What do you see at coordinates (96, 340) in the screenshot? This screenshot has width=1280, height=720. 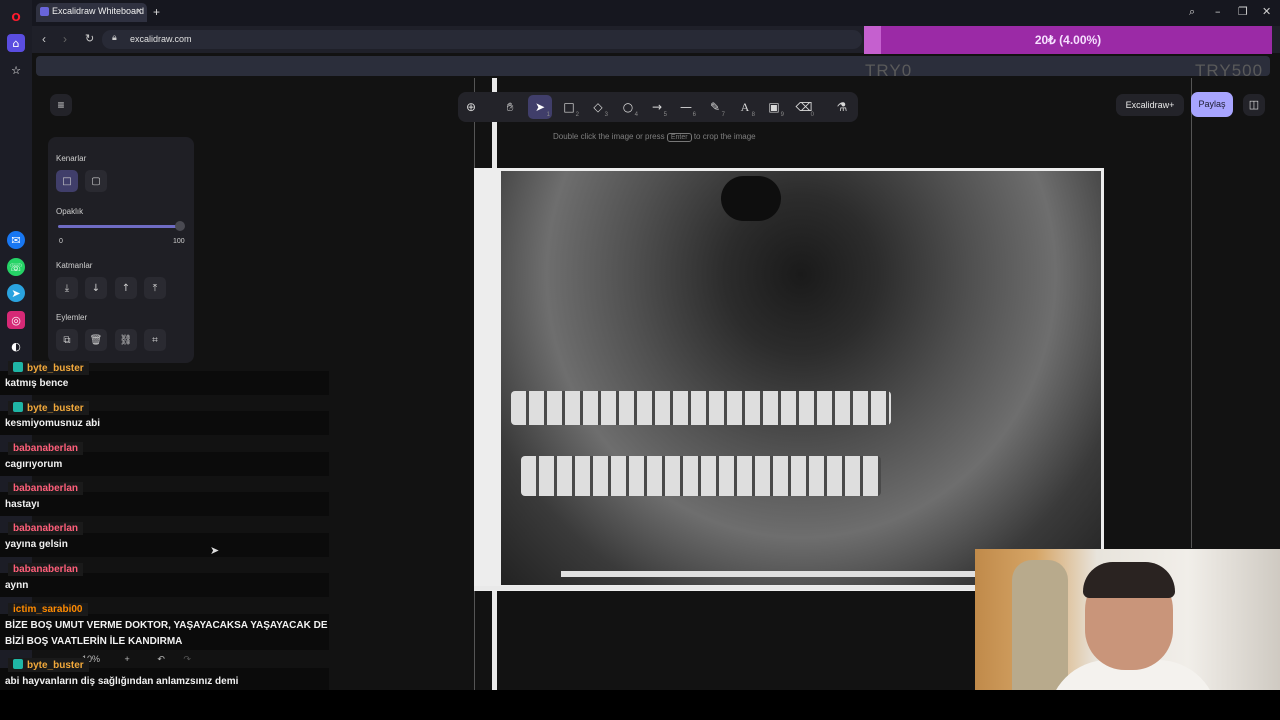 I see `delete-icon: 🗑︎` at bounding box center [96, 340].